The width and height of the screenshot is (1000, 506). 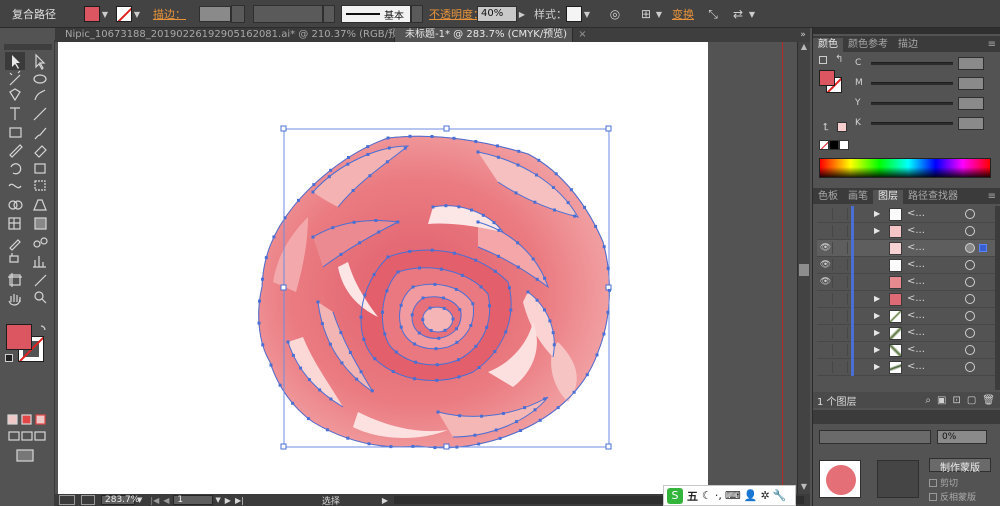 I want to click on eye-icon: 👁, so click(x=826, y=265).